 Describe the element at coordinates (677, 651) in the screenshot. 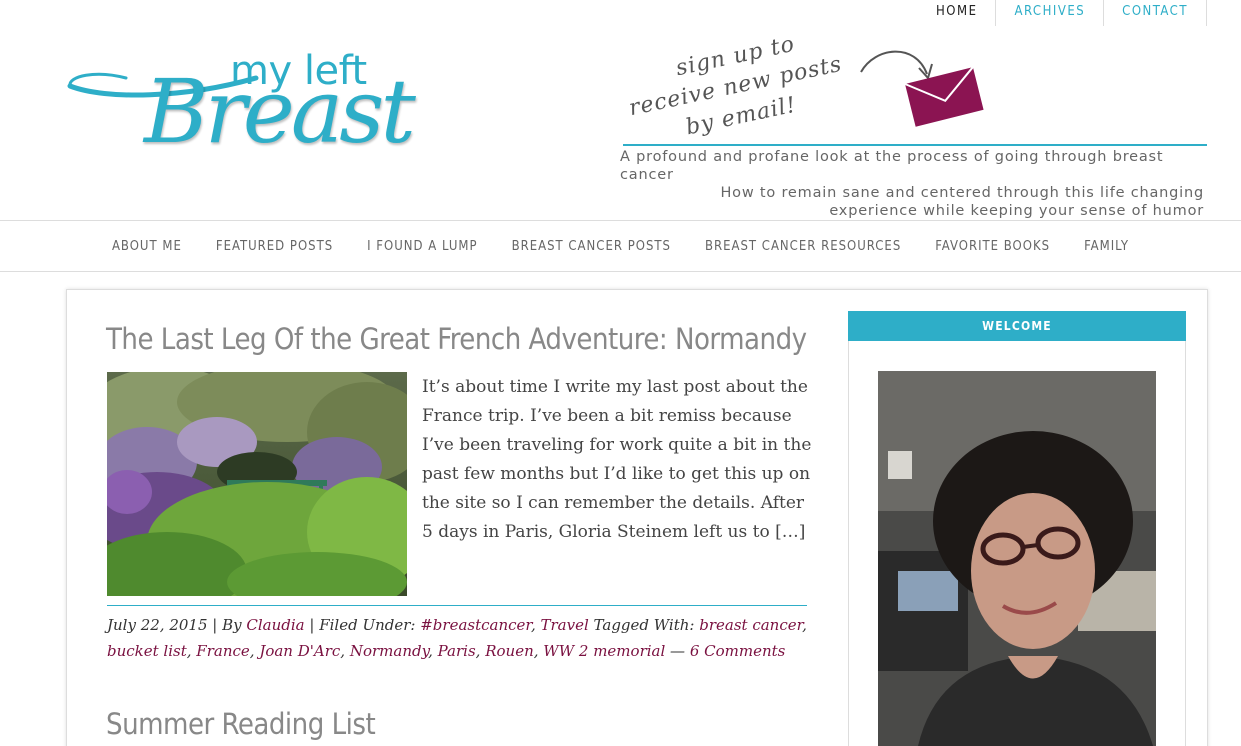

I see `meta-dash: —` at that location.